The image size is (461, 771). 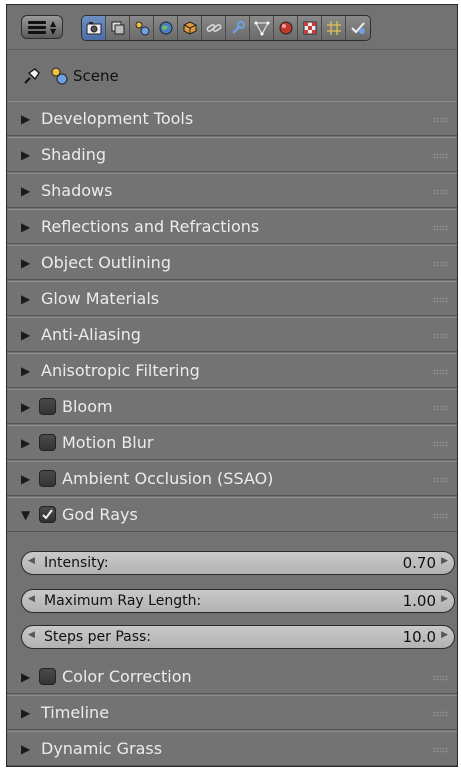 What do you see at coordinates (232, 712) in the screenshot?
I see `panel-timeline: ▶ Timeline` at bounding box center [232, 712].